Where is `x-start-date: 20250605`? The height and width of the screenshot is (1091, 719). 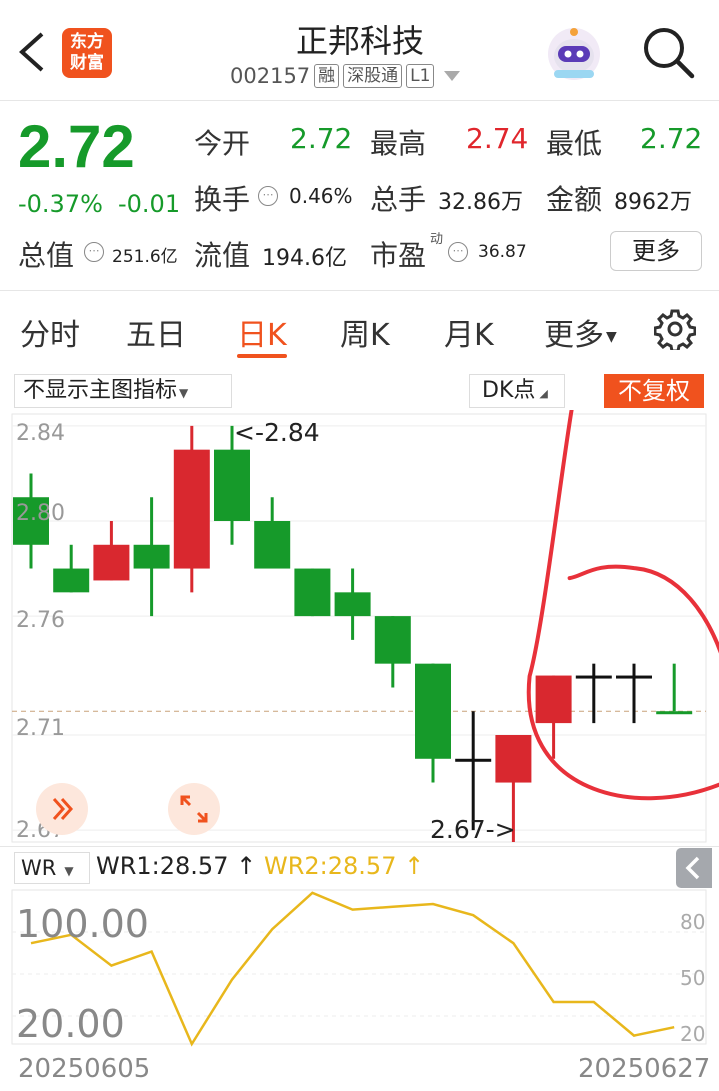
x-start-date: 20250605 is located at coordinates (84, 1069).